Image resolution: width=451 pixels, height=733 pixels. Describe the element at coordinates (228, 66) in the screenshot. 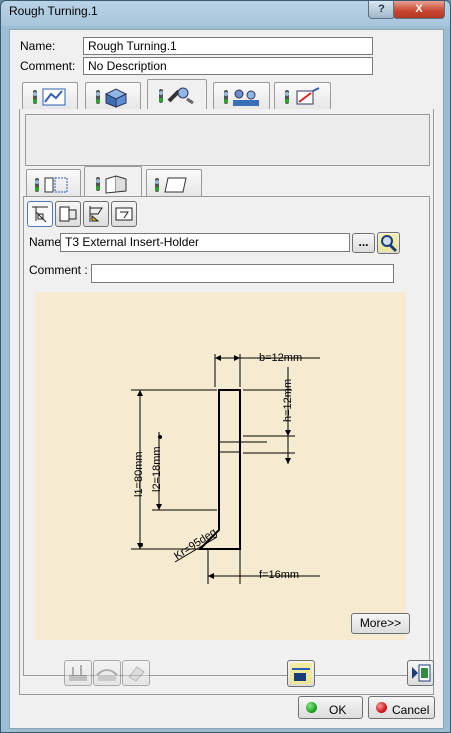

I see `comment-field: No Description` at that location.